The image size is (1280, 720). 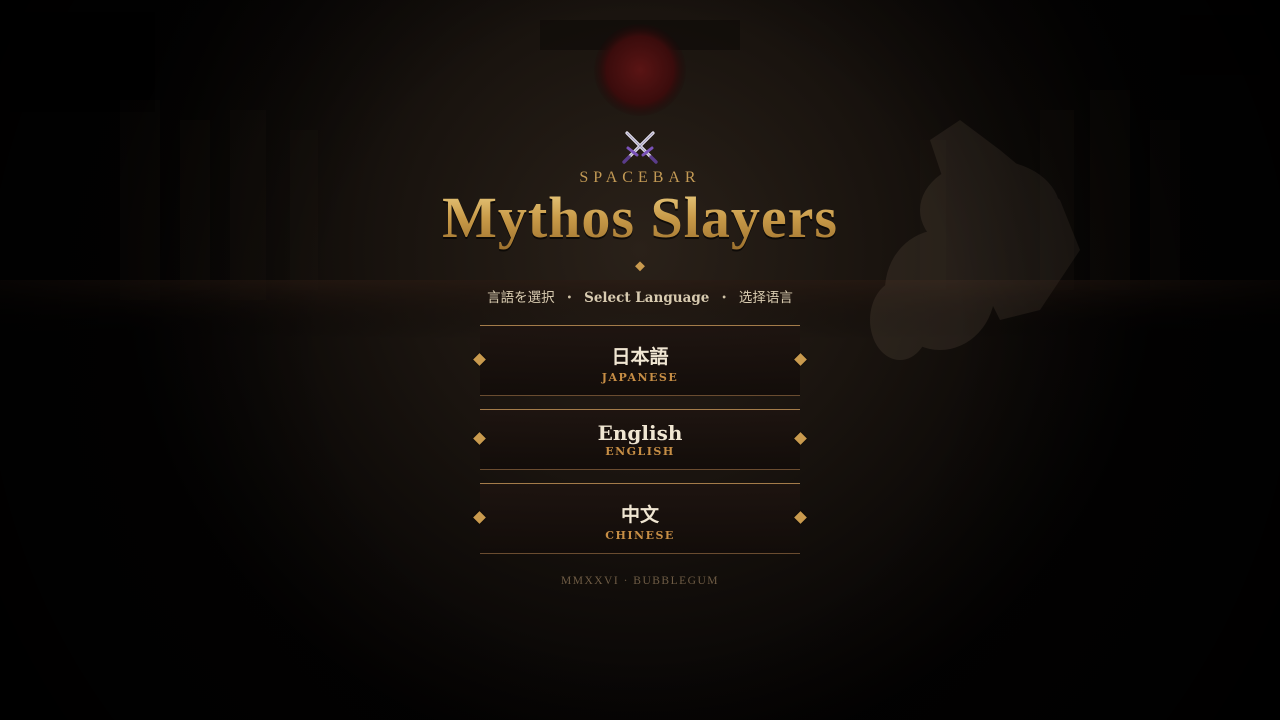 I want to click on title-divider, so click(x=640, y=266).